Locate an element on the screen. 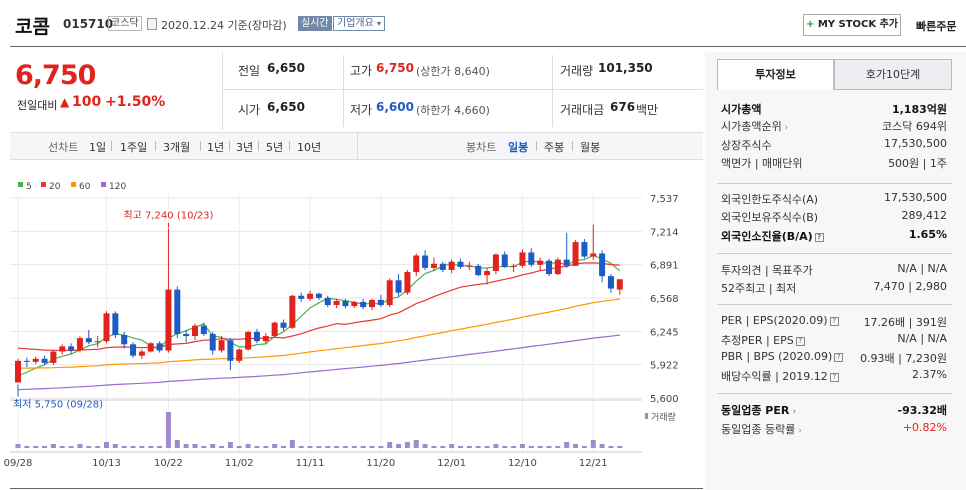 The width and height of the screenshot is (966, 490). summary-divider is located at coordinates (343, 91).